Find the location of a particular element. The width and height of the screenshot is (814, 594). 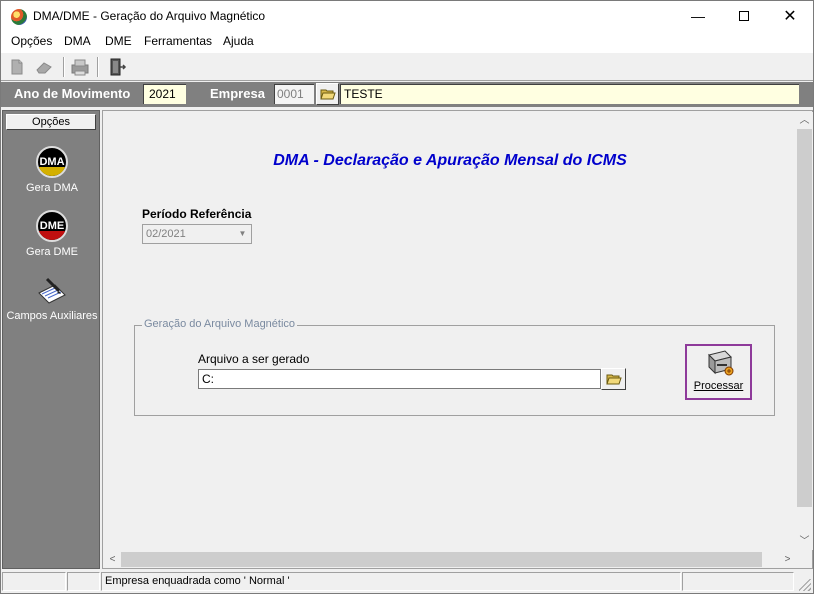

toolbar-exit-button is located at coordinates (117, 67).